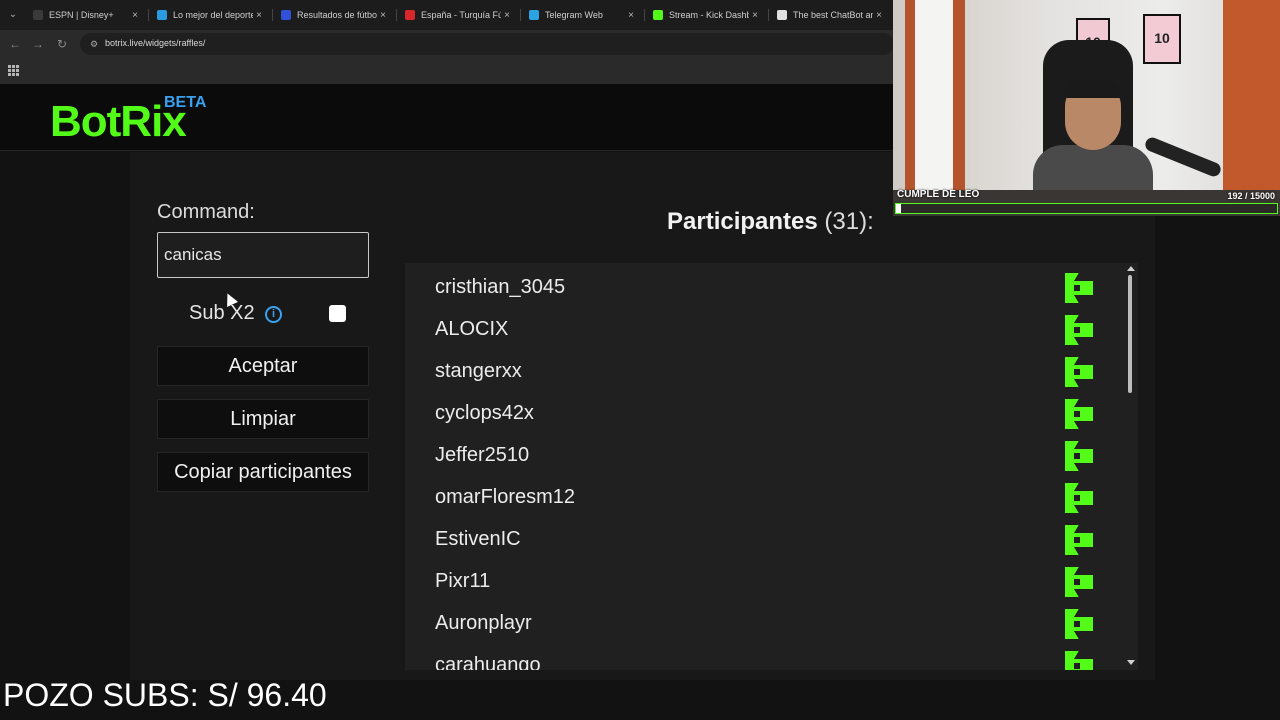 The image size is (1280, 720). Describe the element at coordinates (484, 413) in the screenshot. I see `participant-name: cyclops42x` at that location.